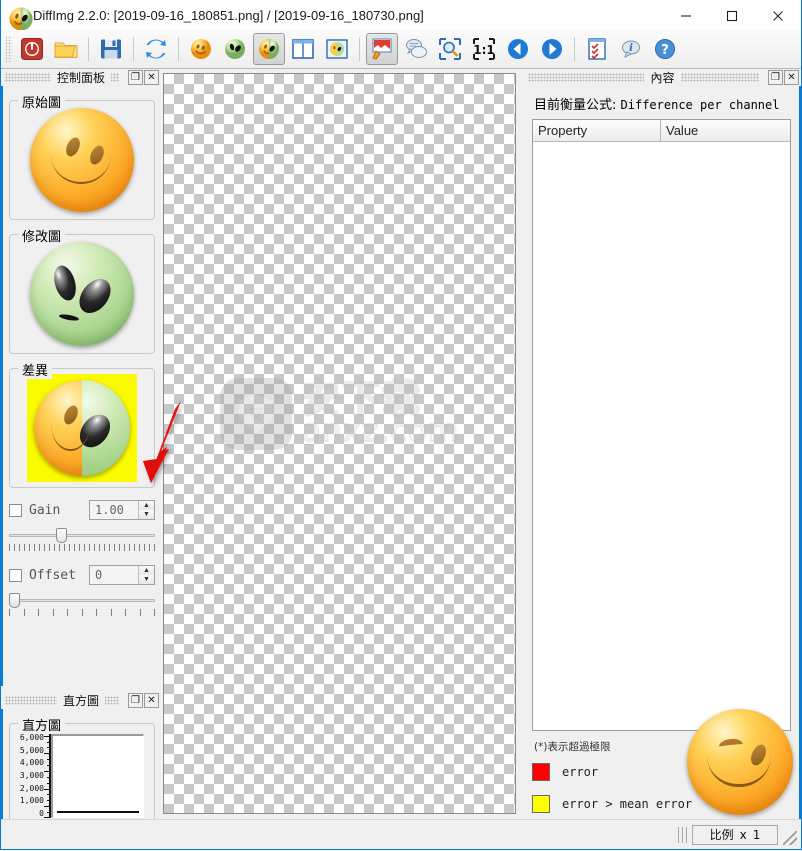  I want to click on difference-image-group: 差異, so click(82, 424).